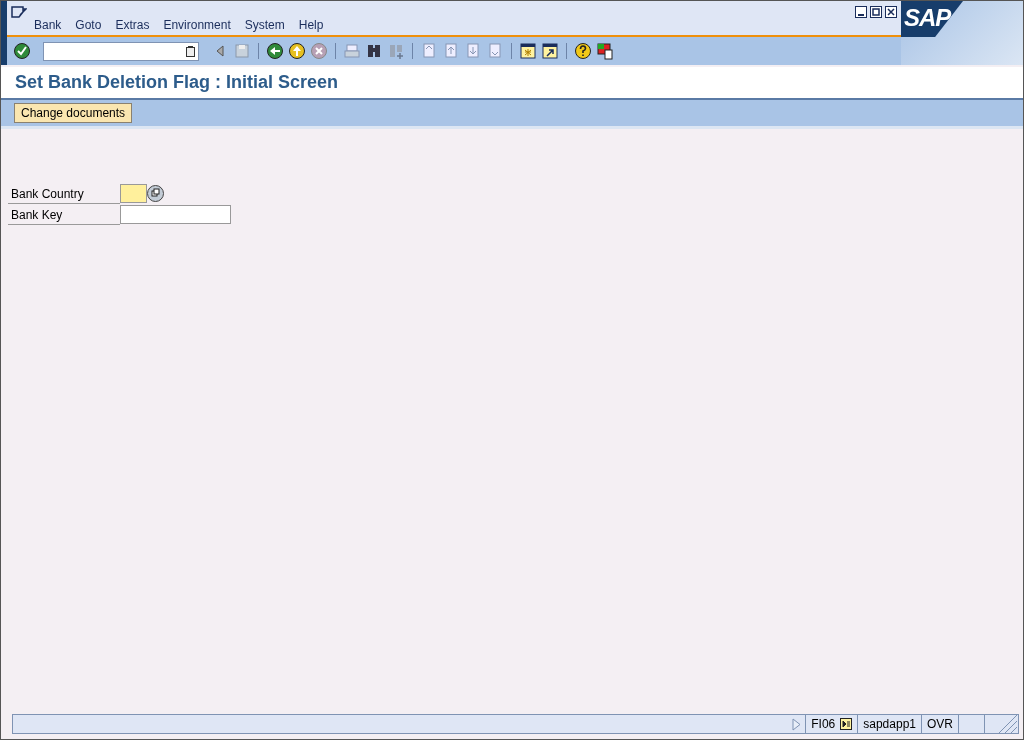 The image size is (1024, 740). Describe the element at coordinates (940, 724) in the screenshot. I see `input-mode: OVR` at that location.